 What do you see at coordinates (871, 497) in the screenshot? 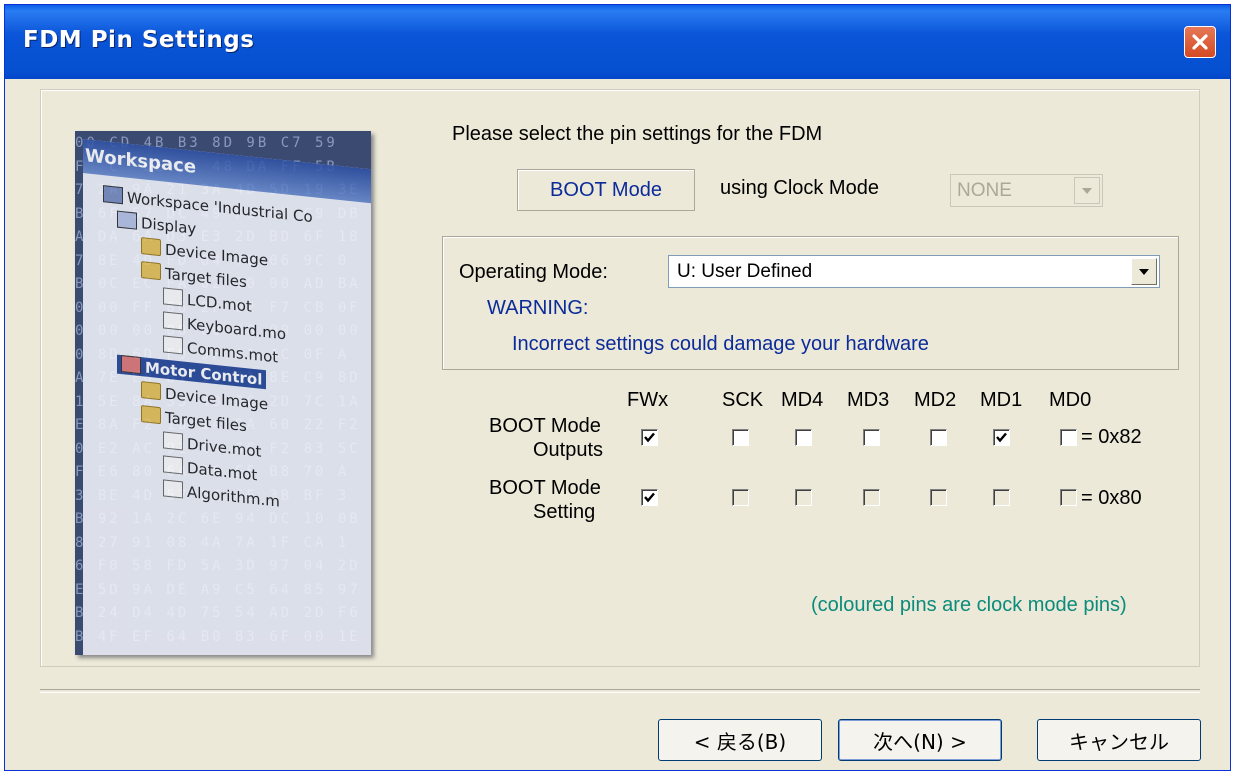
I see `pin-checkbox-md3-setting` at bounding box center [871, 497].